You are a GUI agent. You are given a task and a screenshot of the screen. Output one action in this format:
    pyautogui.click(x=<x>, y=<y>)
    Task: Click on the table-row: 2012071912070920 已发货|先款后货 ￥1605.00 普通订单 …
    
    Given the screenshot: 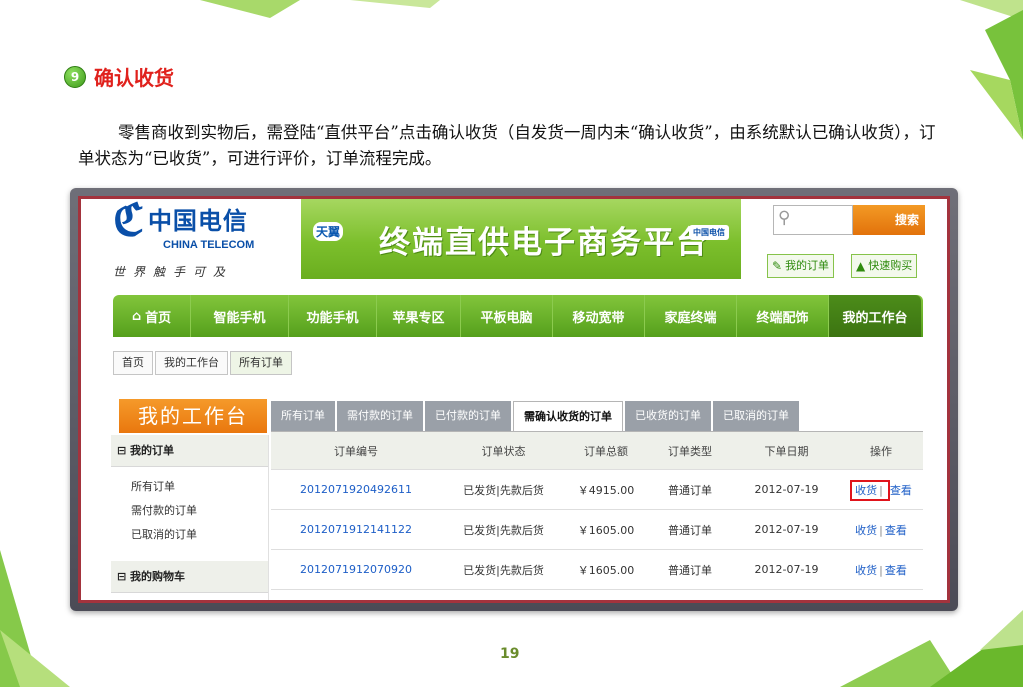 What is the action you would take?
    pyautogui.click(x=597, y=570)
    